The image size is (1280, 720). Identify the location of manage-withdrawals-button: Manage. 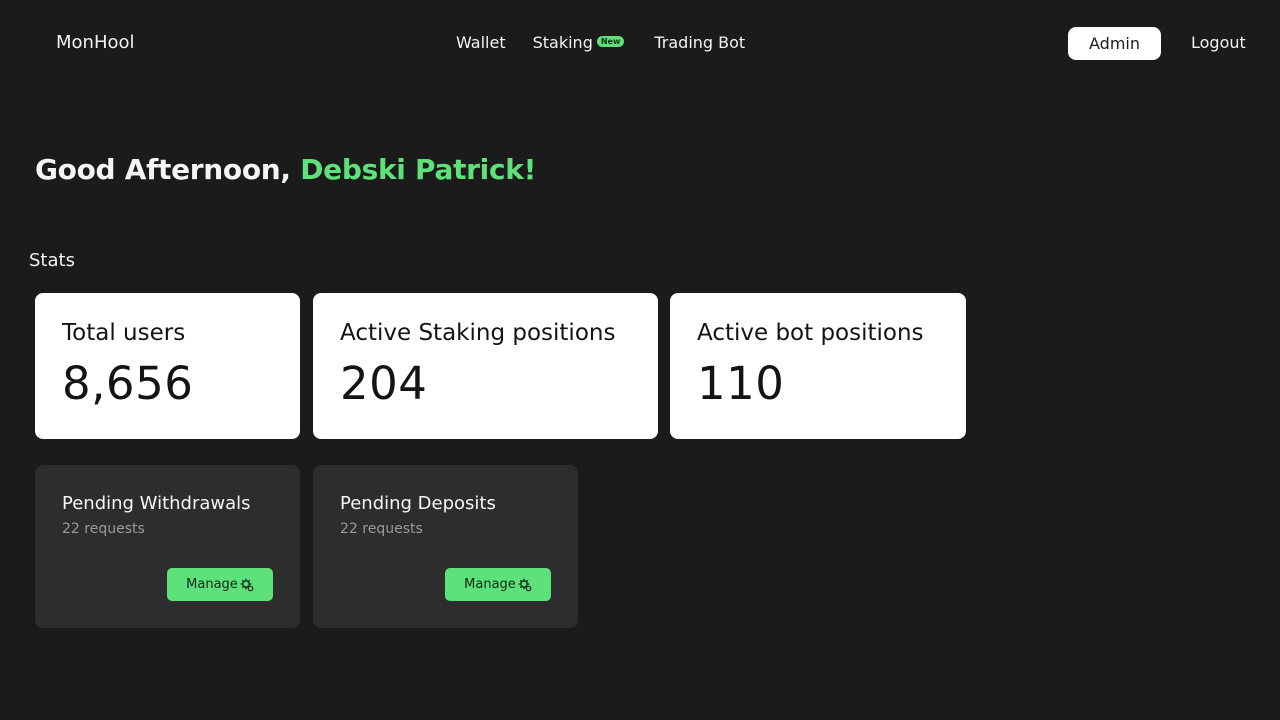
(220, 584).